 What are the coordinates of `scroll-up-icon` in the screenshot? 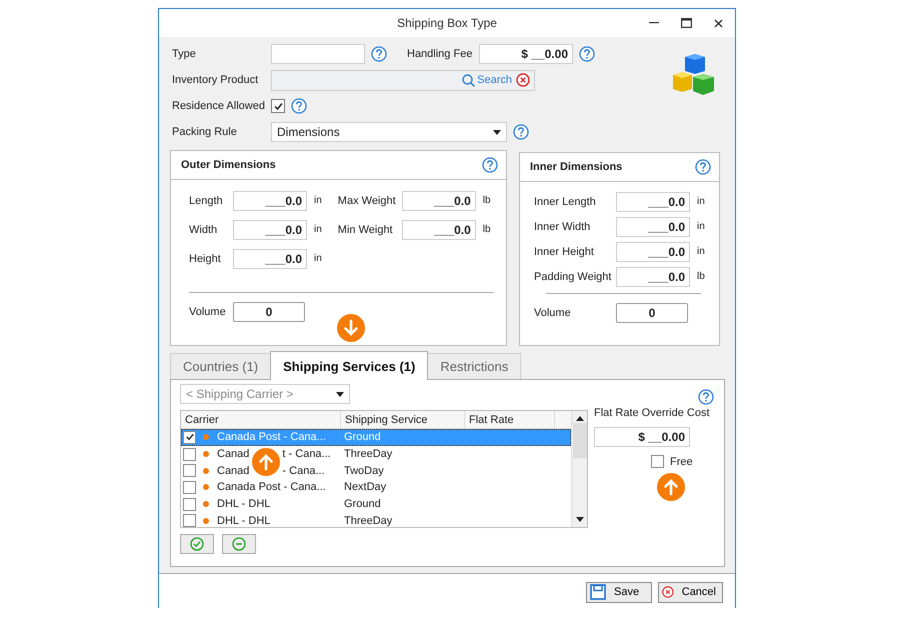 It's located at (580, 418).